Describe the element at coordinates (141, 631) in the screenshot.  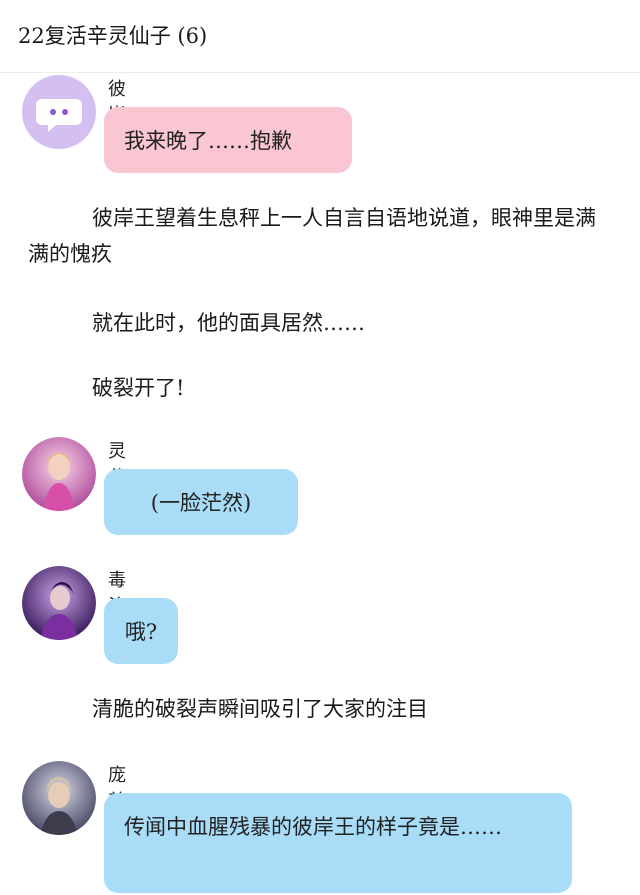
I see `message-bubble: 哦?` at that location.